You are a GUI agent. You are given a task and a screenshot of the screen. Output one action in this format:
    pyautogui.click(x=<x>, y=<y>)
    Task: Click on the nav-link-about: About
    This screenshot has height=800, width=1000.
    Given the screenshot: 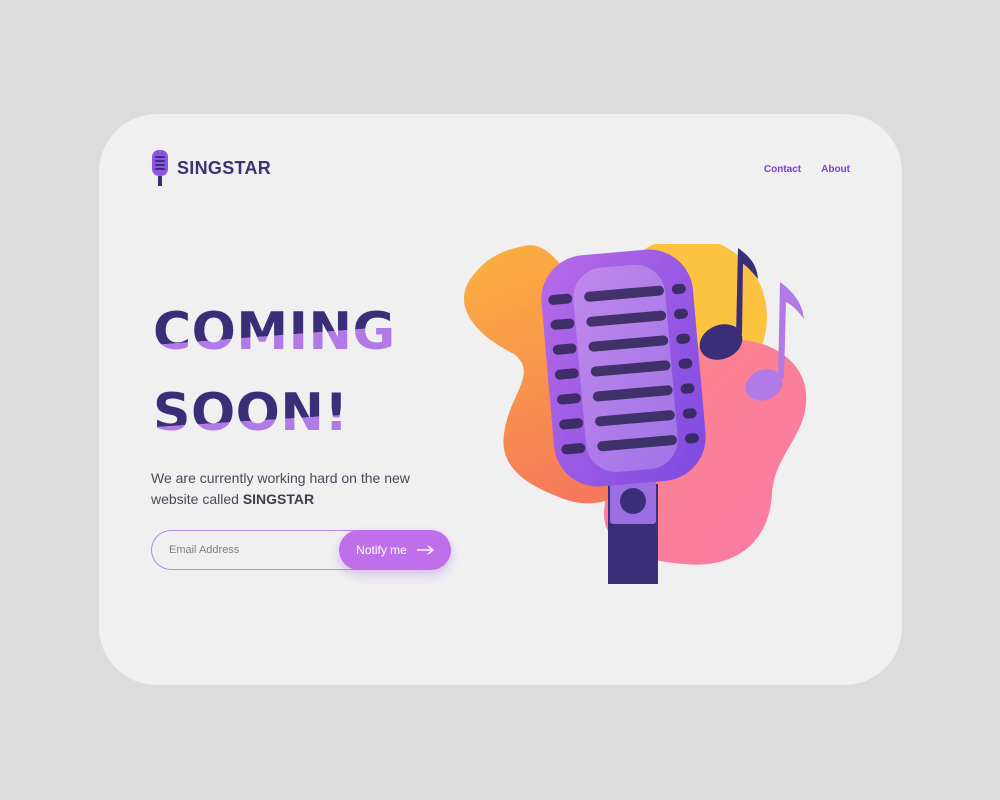 What is the action you would take?
    pyautogui.click(x=835, y=169)
    